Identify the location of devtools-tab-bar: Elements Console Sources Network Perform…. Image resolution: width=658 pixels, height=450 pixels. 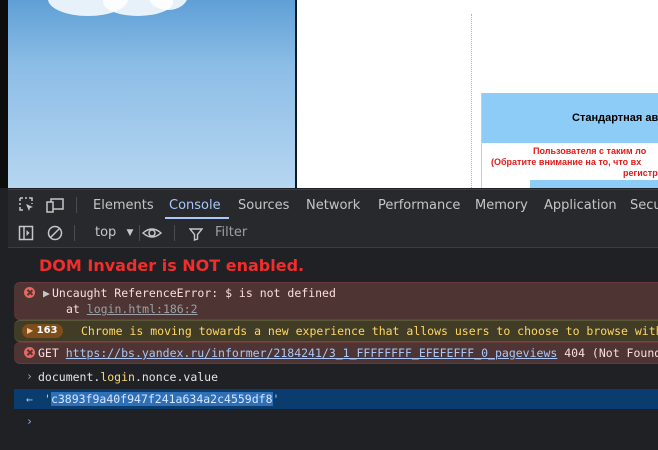
(333, 205).